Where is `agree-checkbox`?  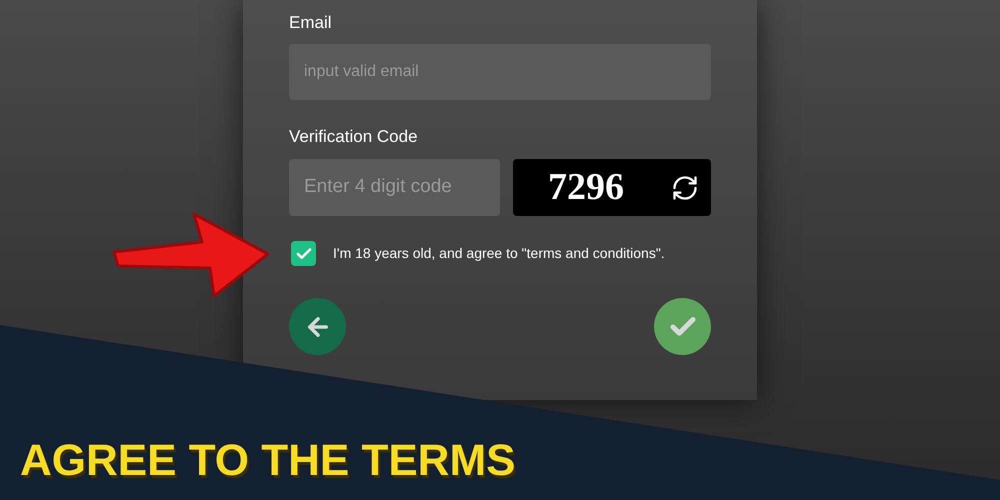
agree-checkbox is located at coordinates (303, 253).